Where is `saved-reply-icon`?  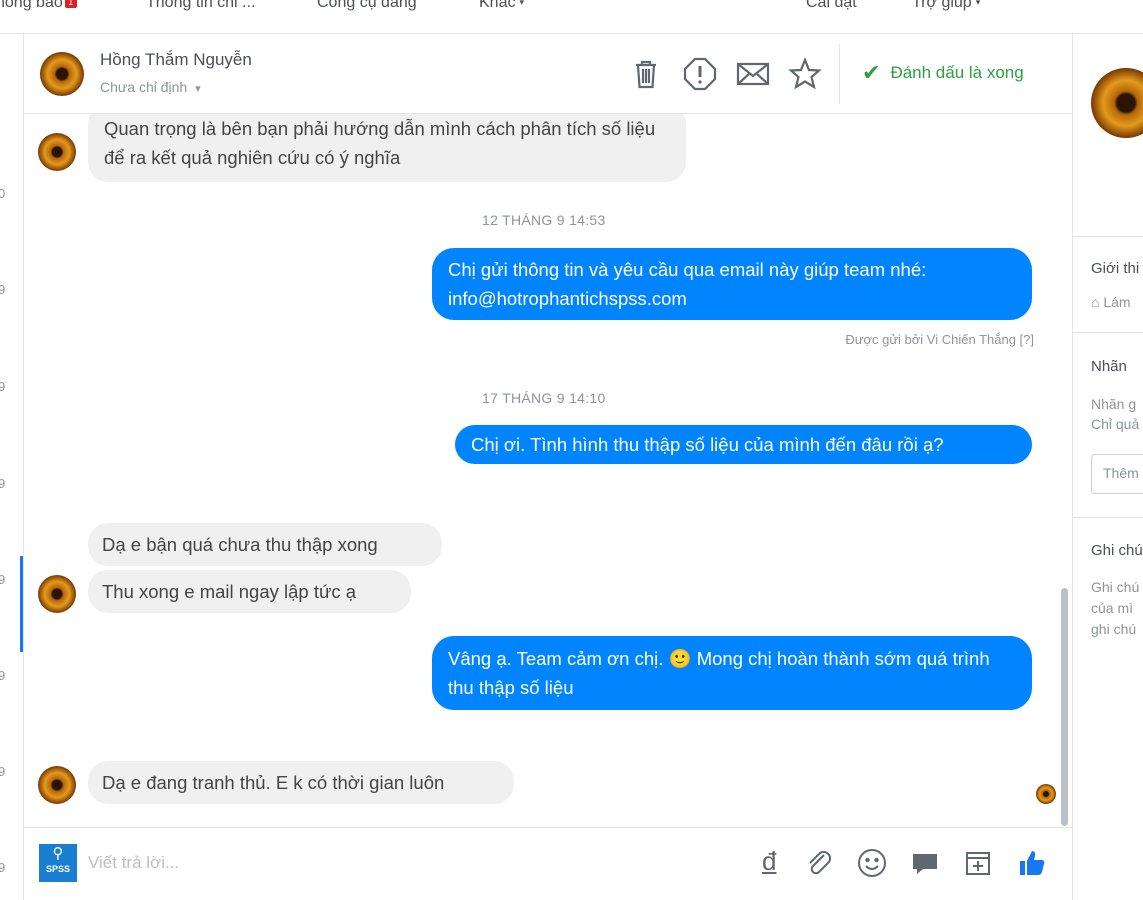 saved-reply-icon is located at coordinates (925, 863).